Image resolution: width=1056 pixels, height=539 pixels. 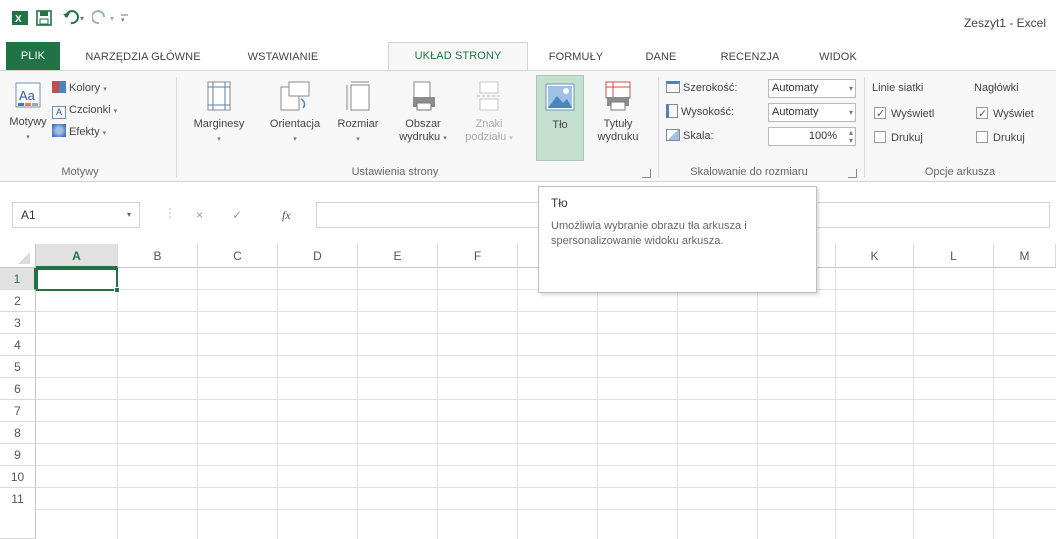 What do you see at coordinates (199, 215) in the screenshot?
I see `cancel-icon: ×` at bounding box center [199, 215].